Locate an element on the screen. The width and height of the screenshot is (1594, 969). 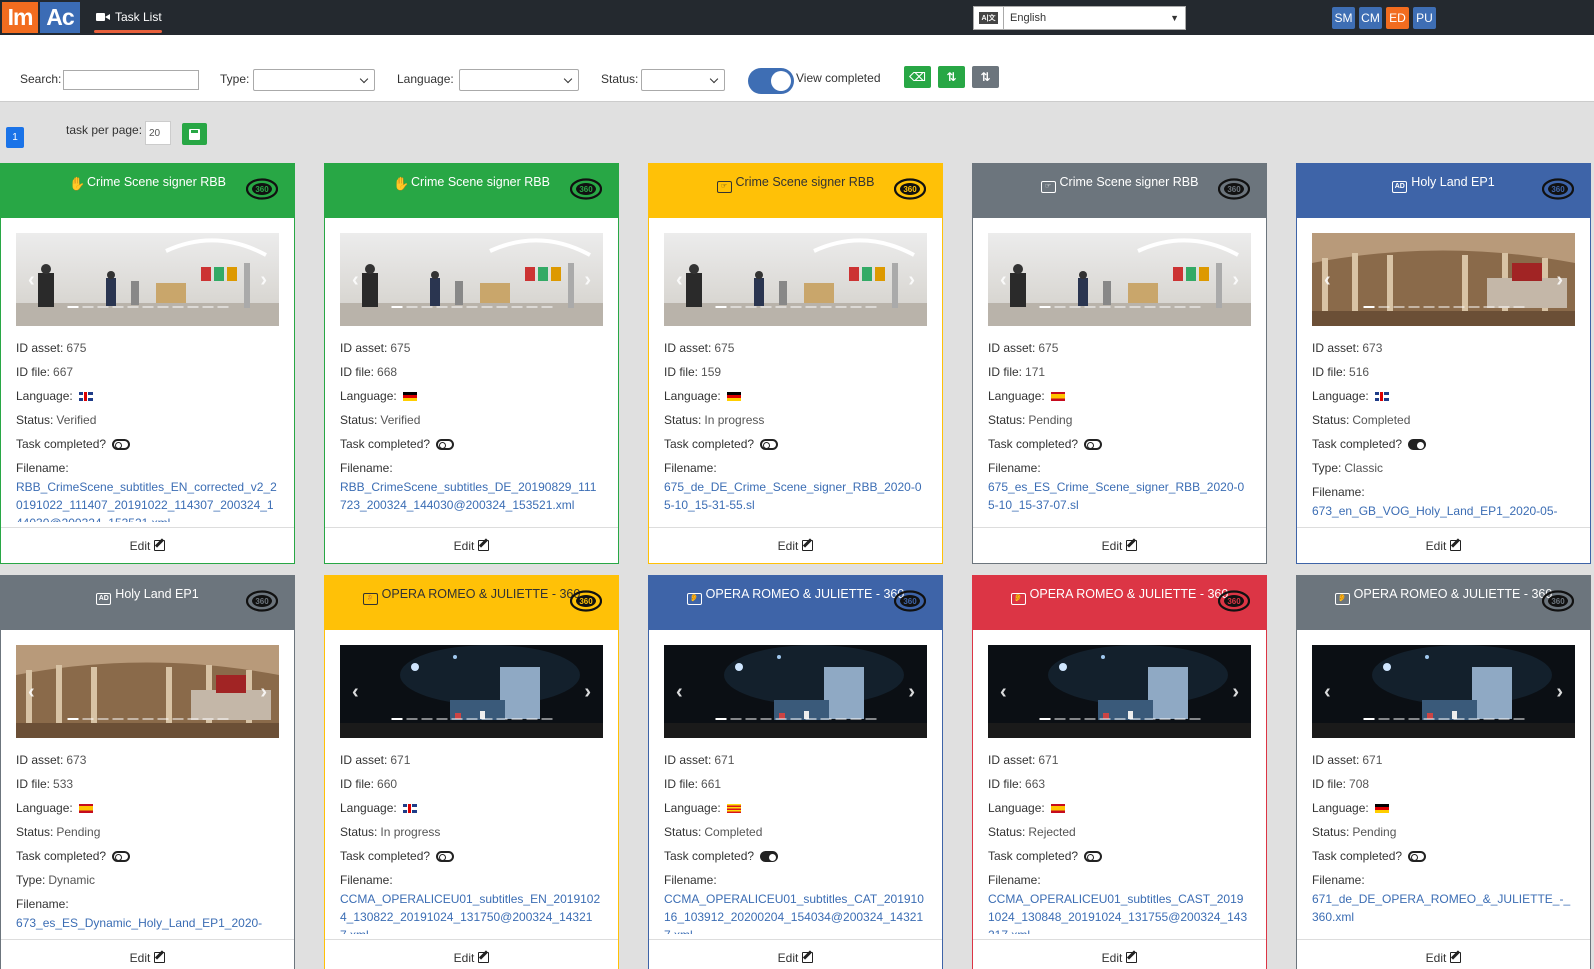
filename-link: 673_en_GB_VOG_Holy_Land_EP1_2020-05- is located at coordinates (1443, 512).